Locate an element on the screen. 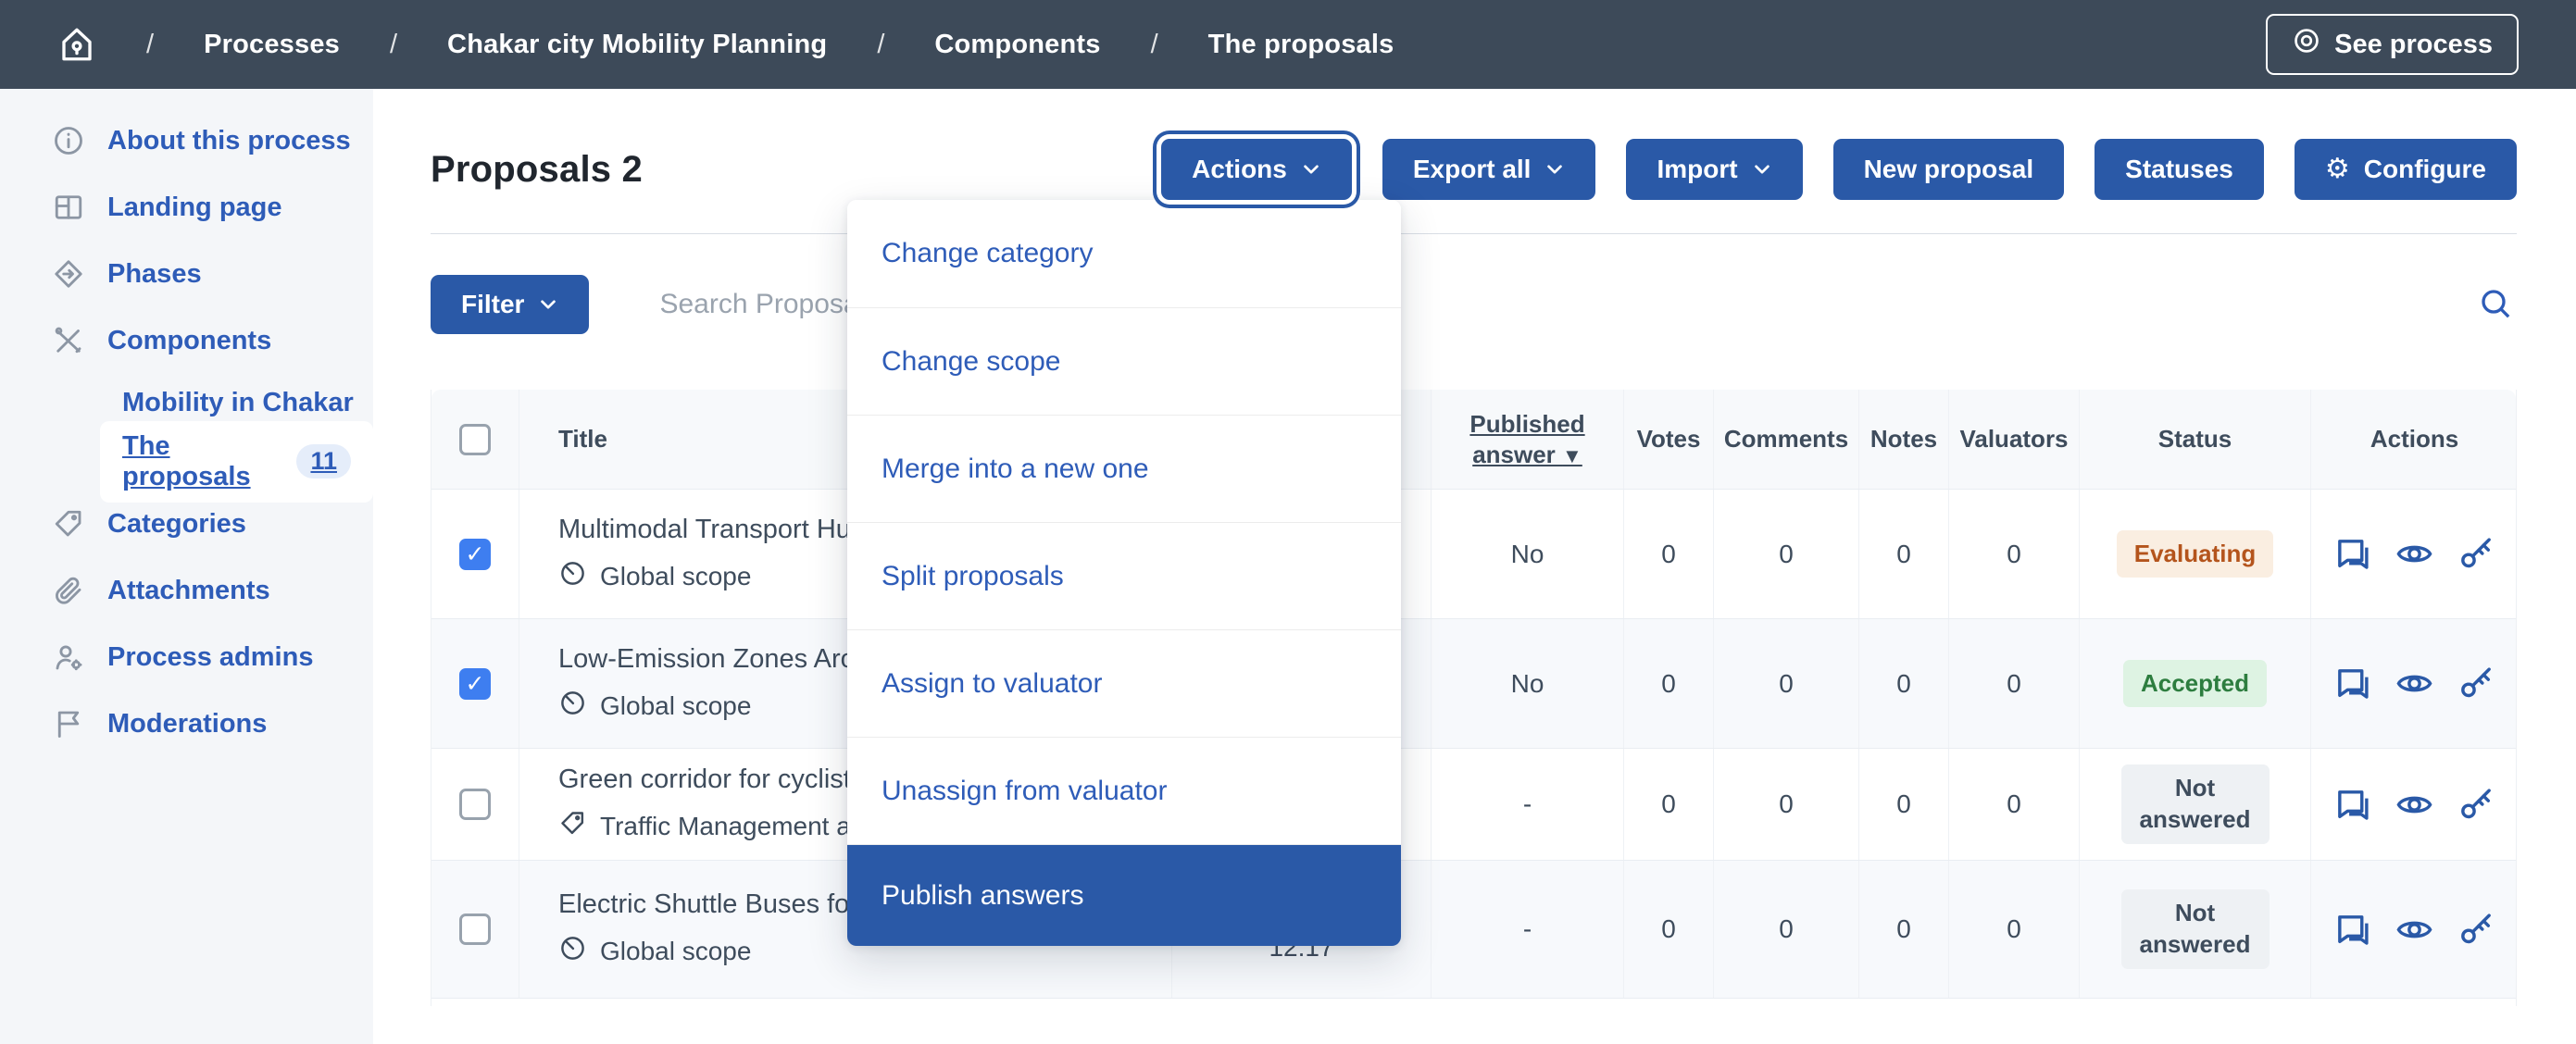 The width and height of the screenshot is (2576, 1044). row-select-cell: ✓ is located at coordinates (475, 554).